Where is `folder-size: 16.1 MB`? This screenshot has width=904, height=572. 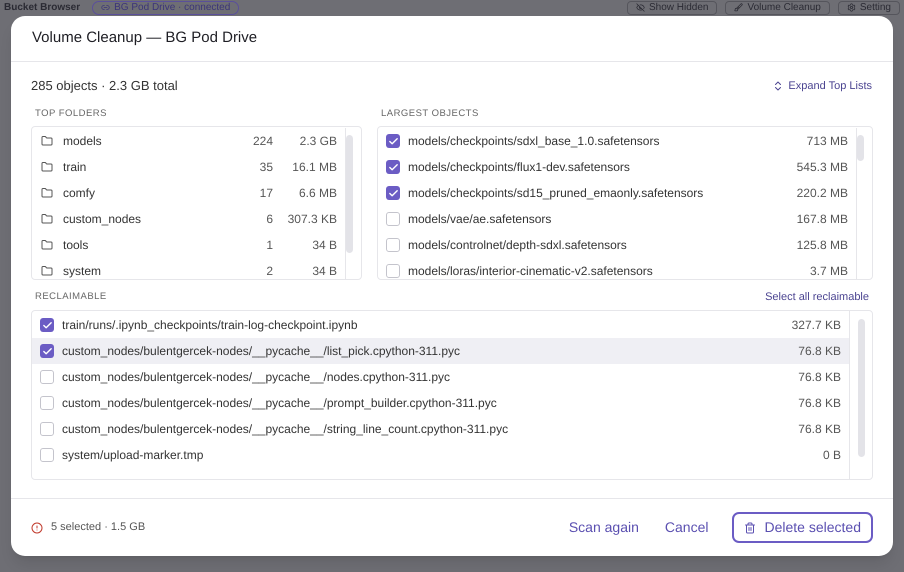 folder-size: 16.1 MB is located at coordinates (314, 167).